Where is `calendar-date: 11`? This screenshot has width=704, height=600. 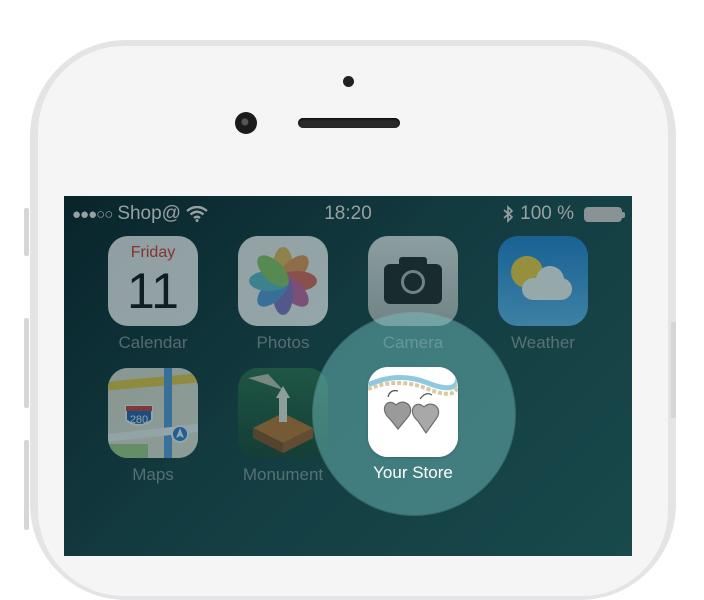
calendar-date: 11 is located at coordinates (153, 291).